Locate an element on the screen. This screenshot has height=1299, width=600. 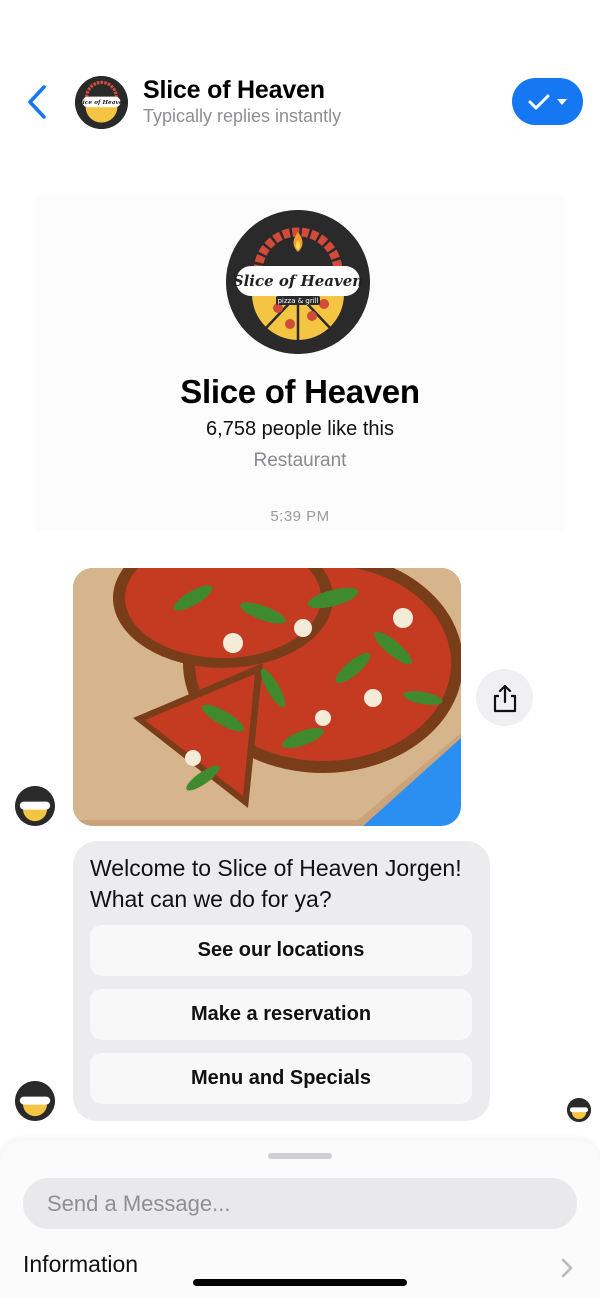
pizza-image is located at coordinates (267, 697).